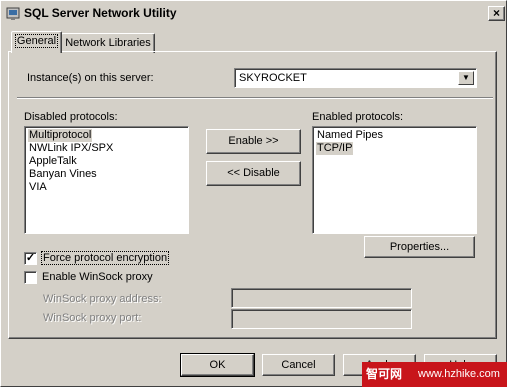 This screenshot has width=507, height=387. I want to click on disabled-protocols-label: Disabled protocols:, so click(71, 117).